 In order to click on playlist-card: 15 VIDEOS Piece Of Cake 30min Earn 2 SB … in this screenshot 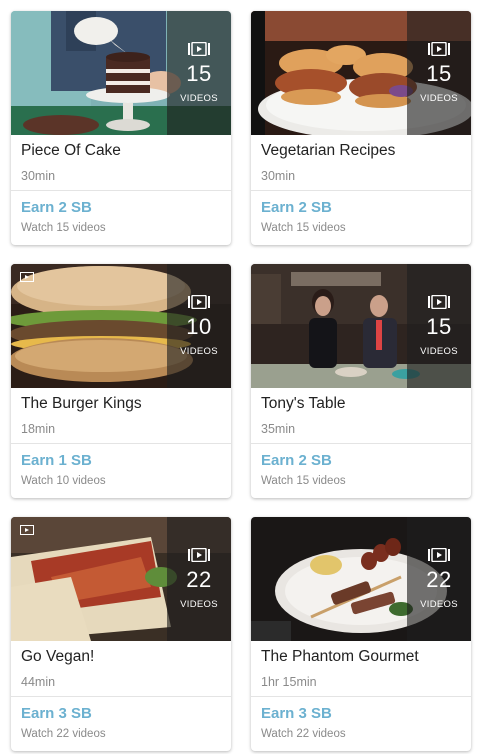, I will do `click(121, 128)`.